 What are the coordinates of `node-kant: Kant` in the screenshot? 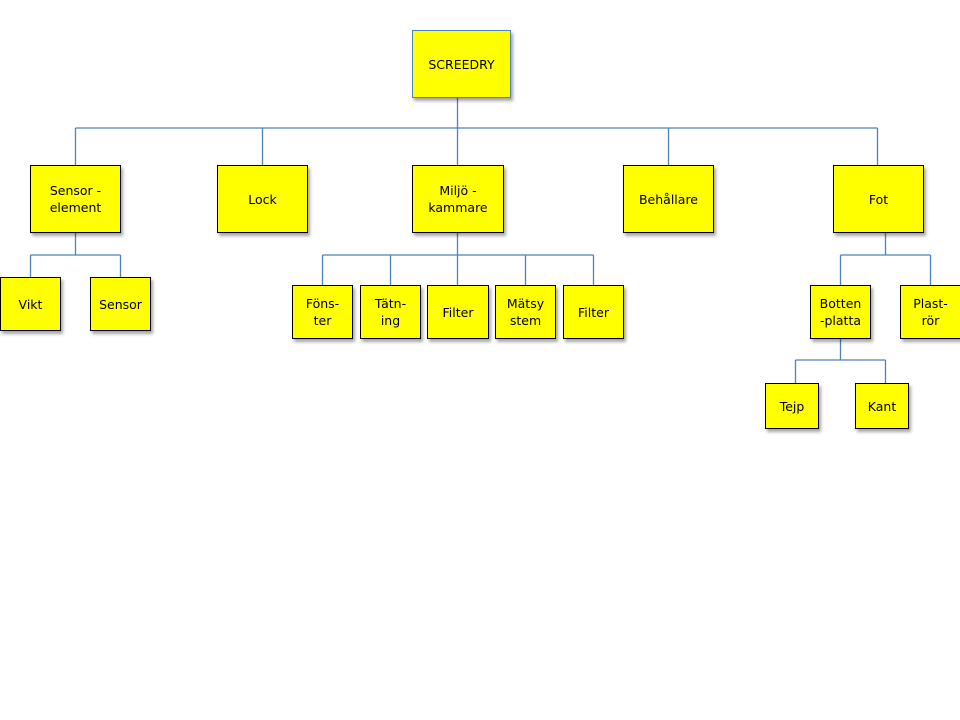 It's located at (882, 406).